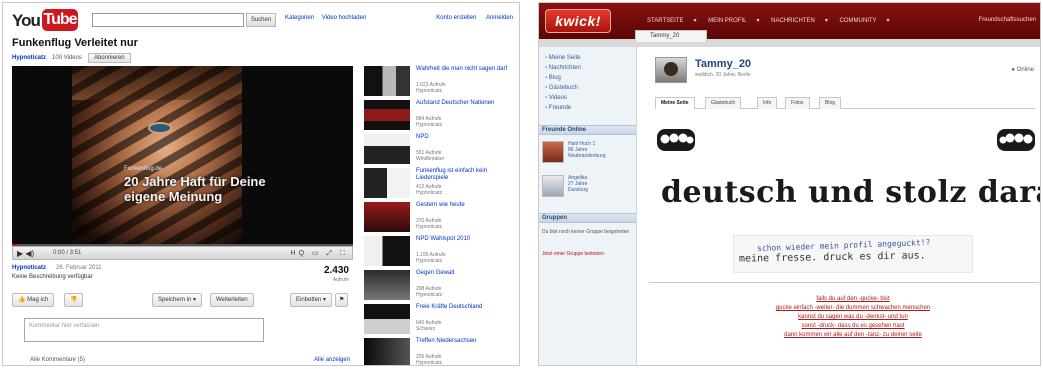 The height and width of the screenshot is (369, 1043). I want to click on related-video-title: Wahrheit die man nicht sagen darf, so click(464, 69).